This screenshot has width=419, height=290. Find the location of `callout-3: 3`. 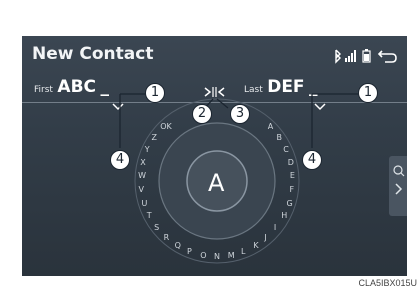

callout-3: 3 is located at coordinates (240, 114).